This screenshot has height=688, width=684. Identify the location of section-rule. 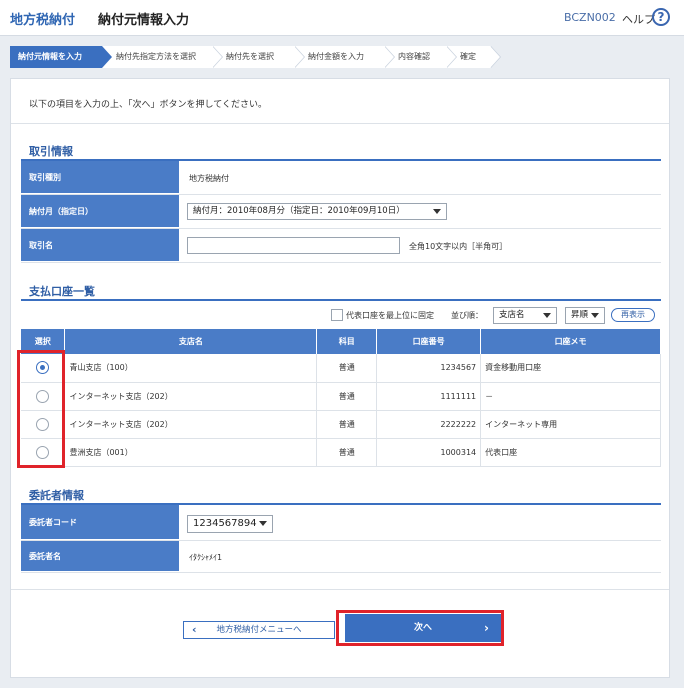
(341, 300).